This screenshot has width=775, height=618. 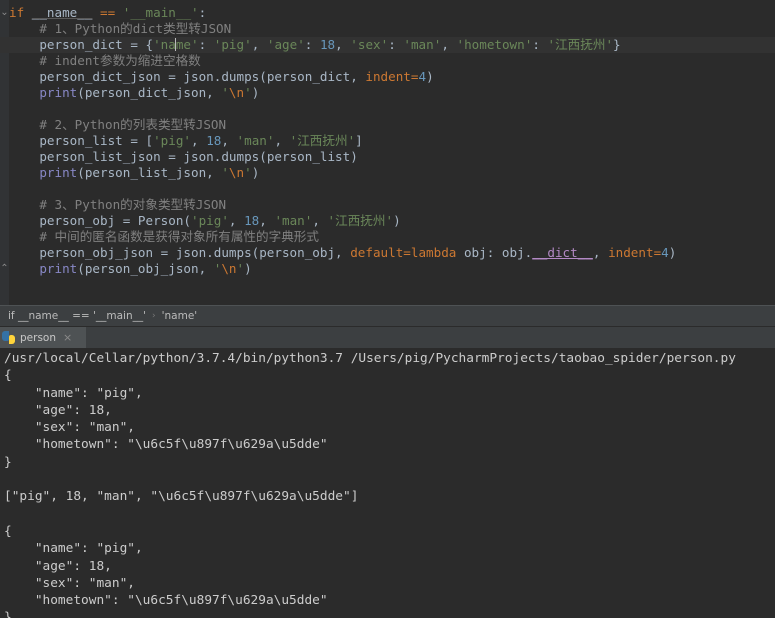 What do you see at coordinates (149, 92) in the screenshot?
I see `code-token: (person_dict_json,` at bounding box center [149, 92].